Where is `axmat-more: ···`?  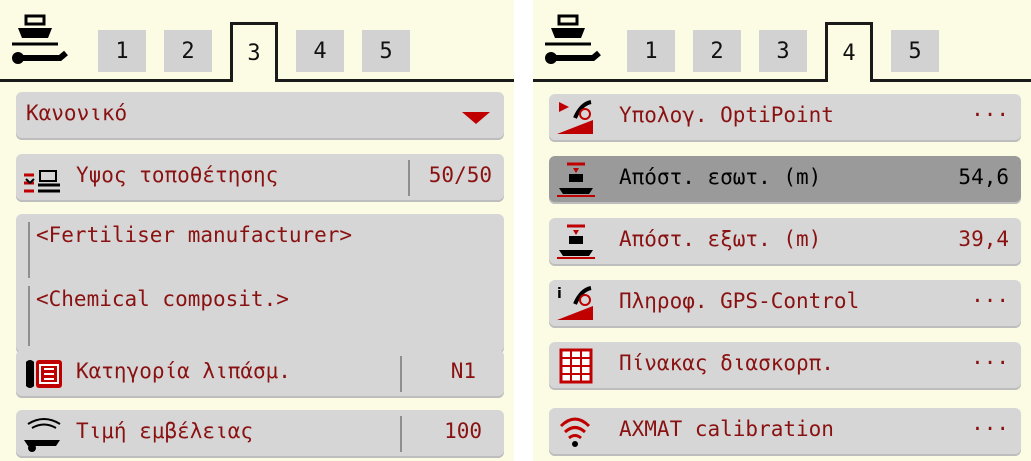 axmat-more: ··· is located at coordinates (990, 429).